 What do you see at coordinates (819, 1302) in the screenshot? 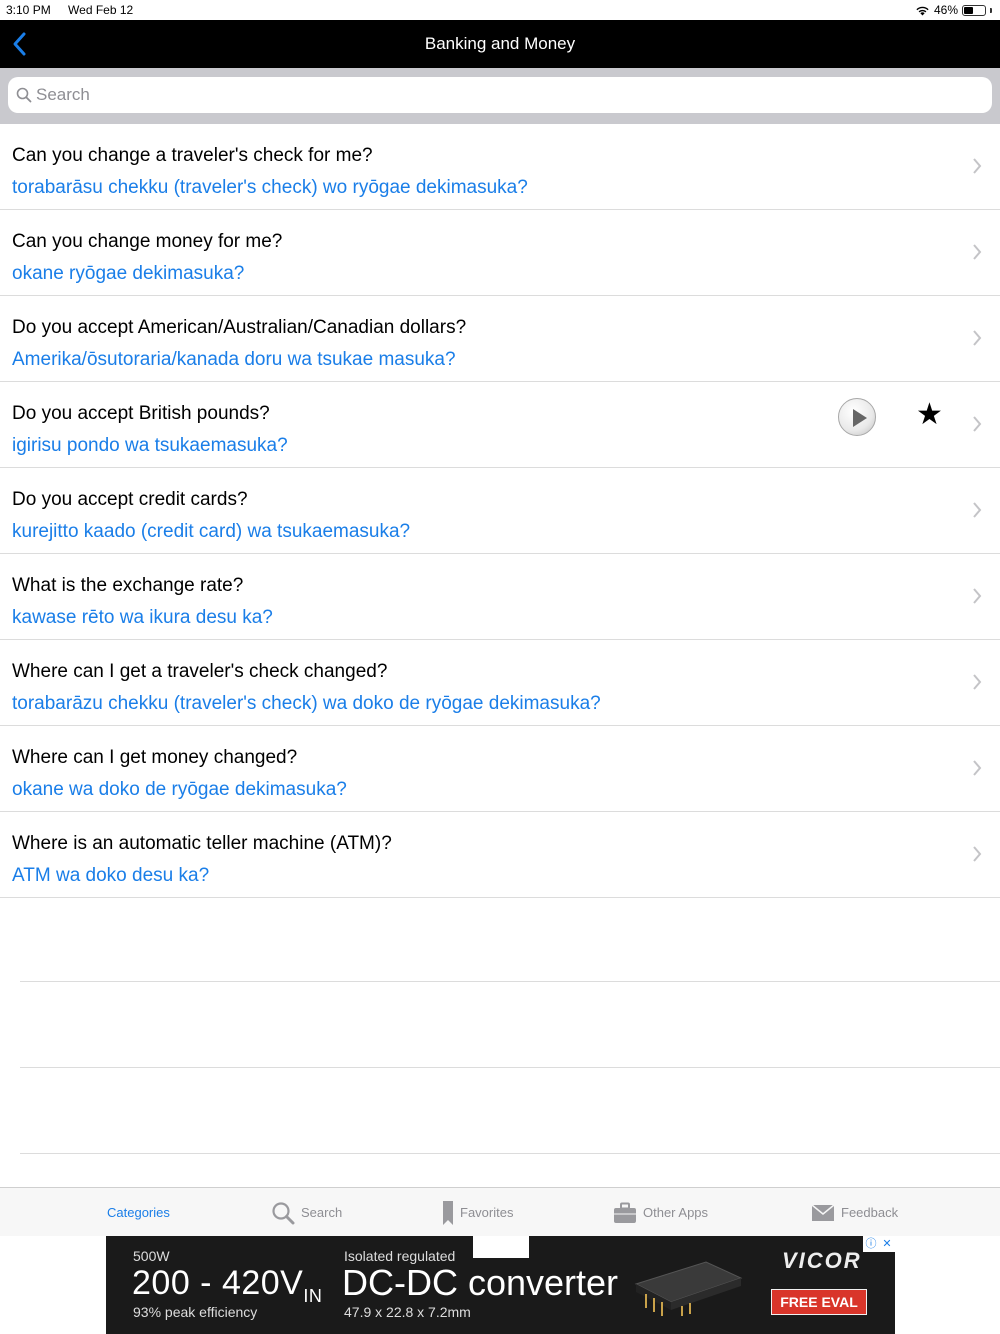
I see `ad-free-eval-button: FREE EVAL` at bounding box center [819, 1302].